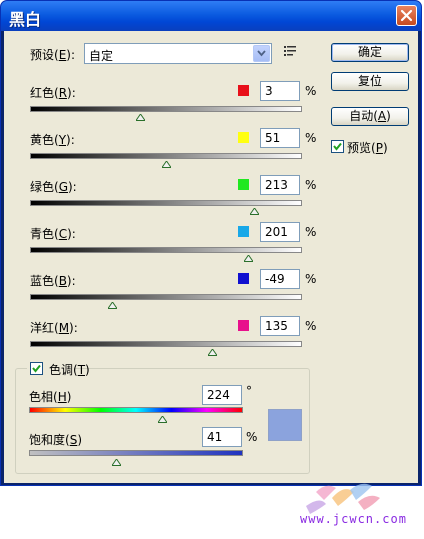  What do you see at coordinates (280, 185) in the screenshot?
I see `greens-value-input: 213` at bounding box center [280, 185].